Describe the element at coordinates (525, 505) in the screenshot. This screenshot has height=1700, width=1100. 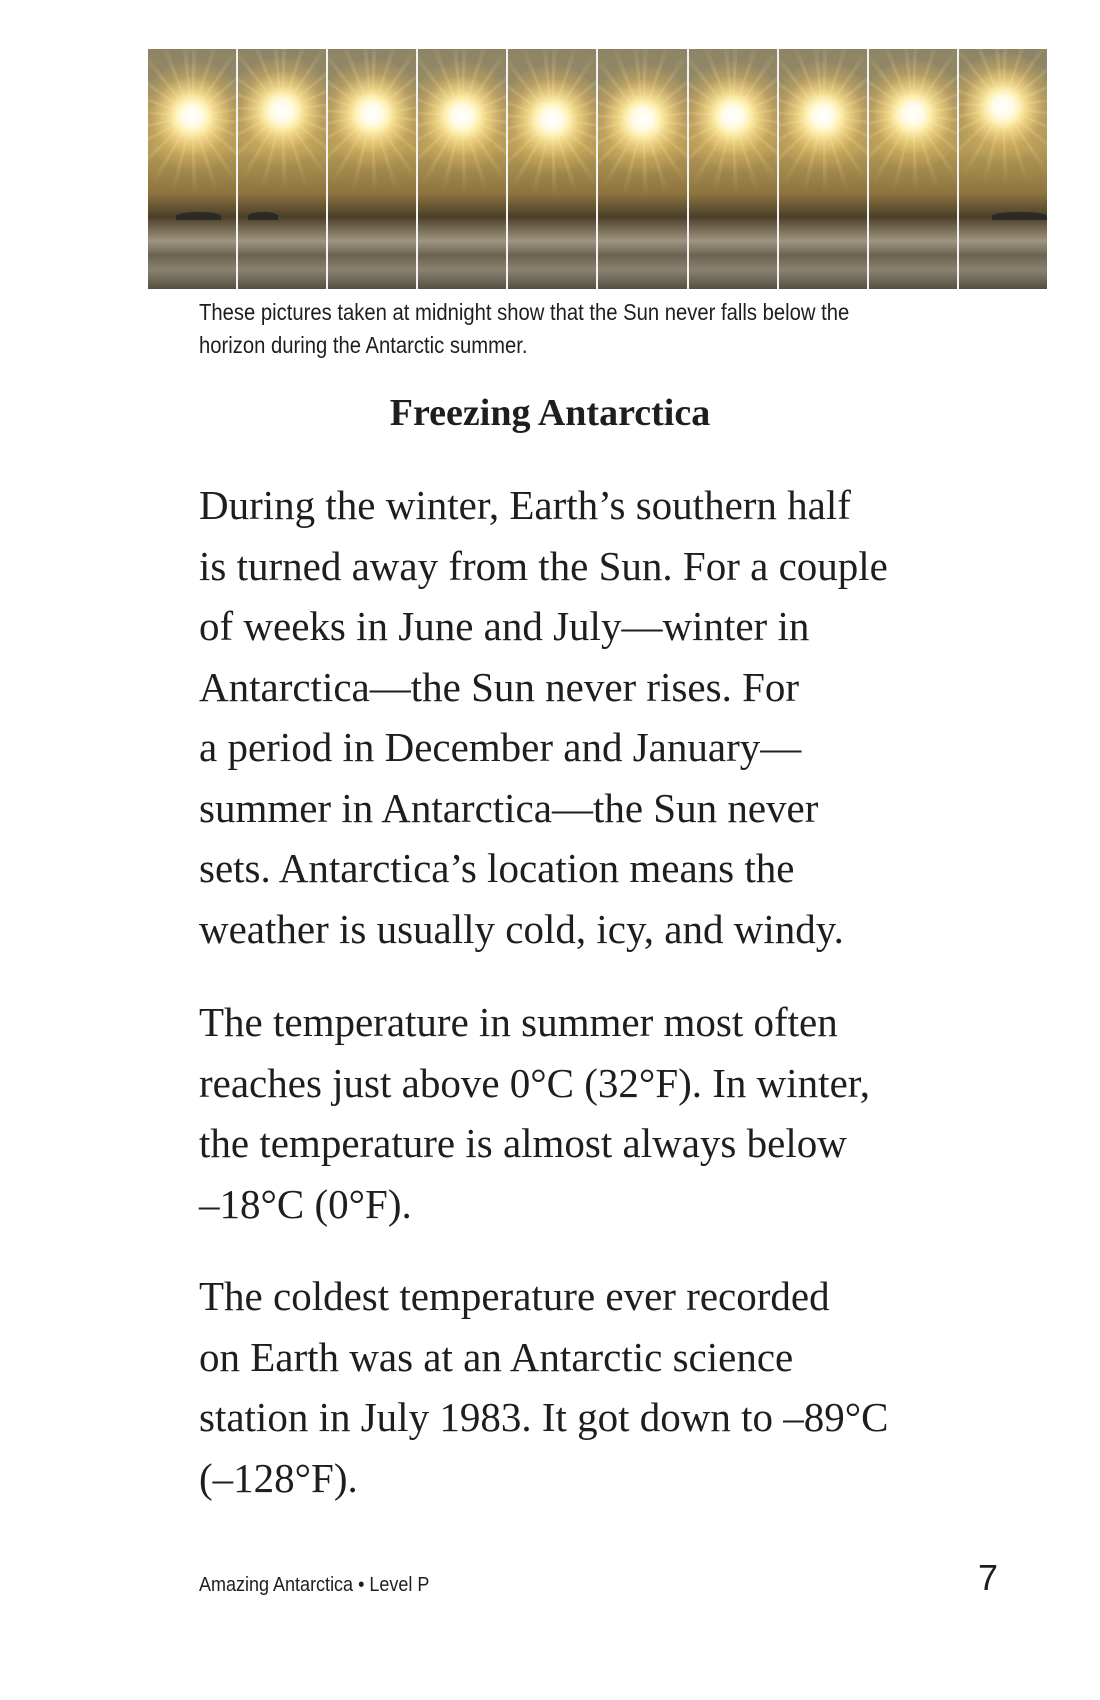
I see `text-line: During the winter, Earth’s southern half` at that location.